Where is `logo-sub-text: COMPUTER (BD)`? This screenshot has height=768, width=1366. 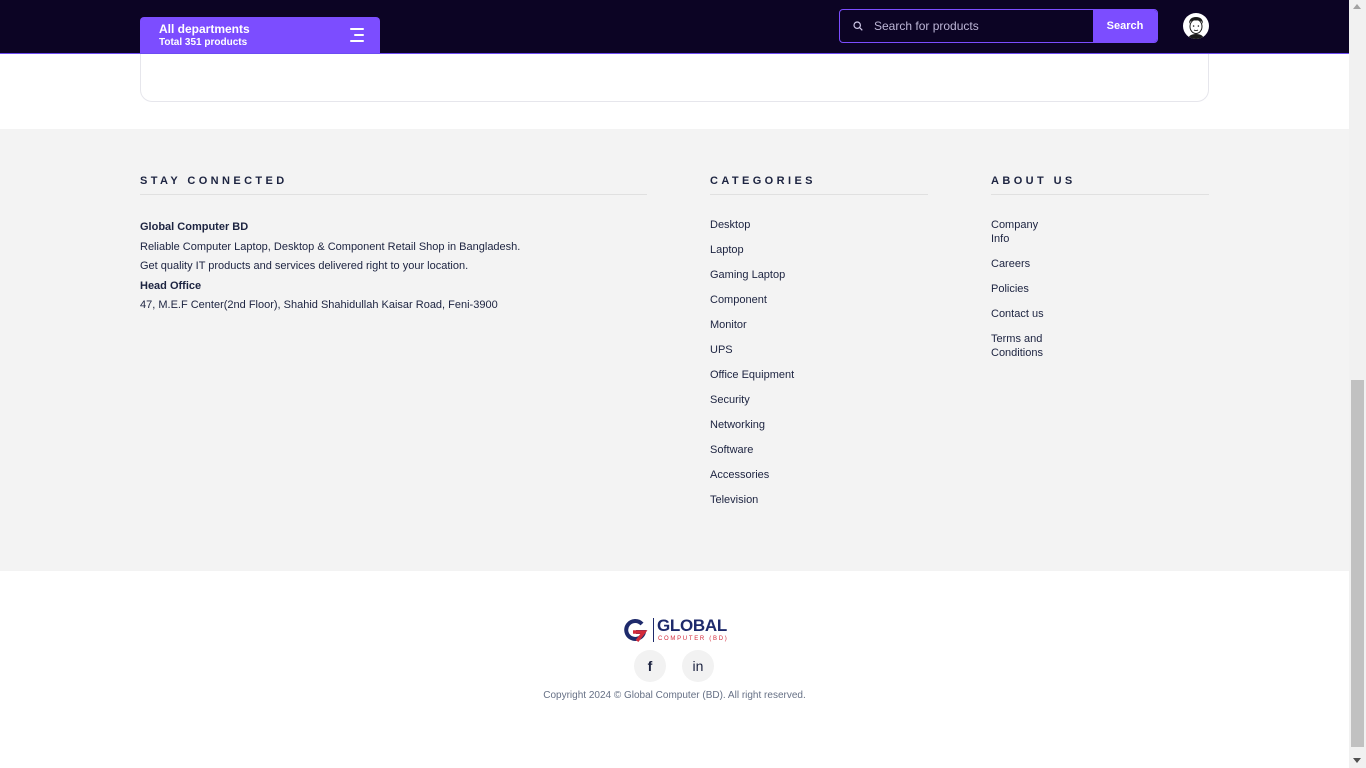 logo-sub-text: COMPUTER (BD) is located at coordinates (693, 639).